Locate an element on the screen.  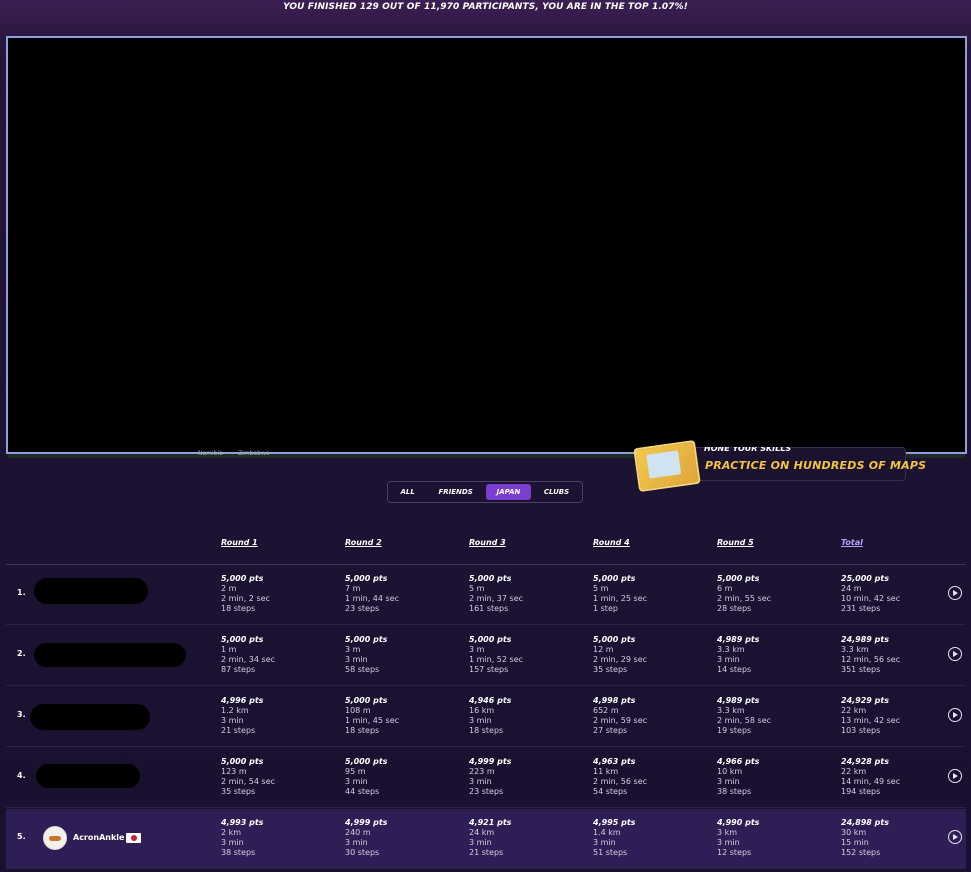
round-3-cell: 4,921 pts 24 km 3 min 21 steps is located at coordinates (490, 837).